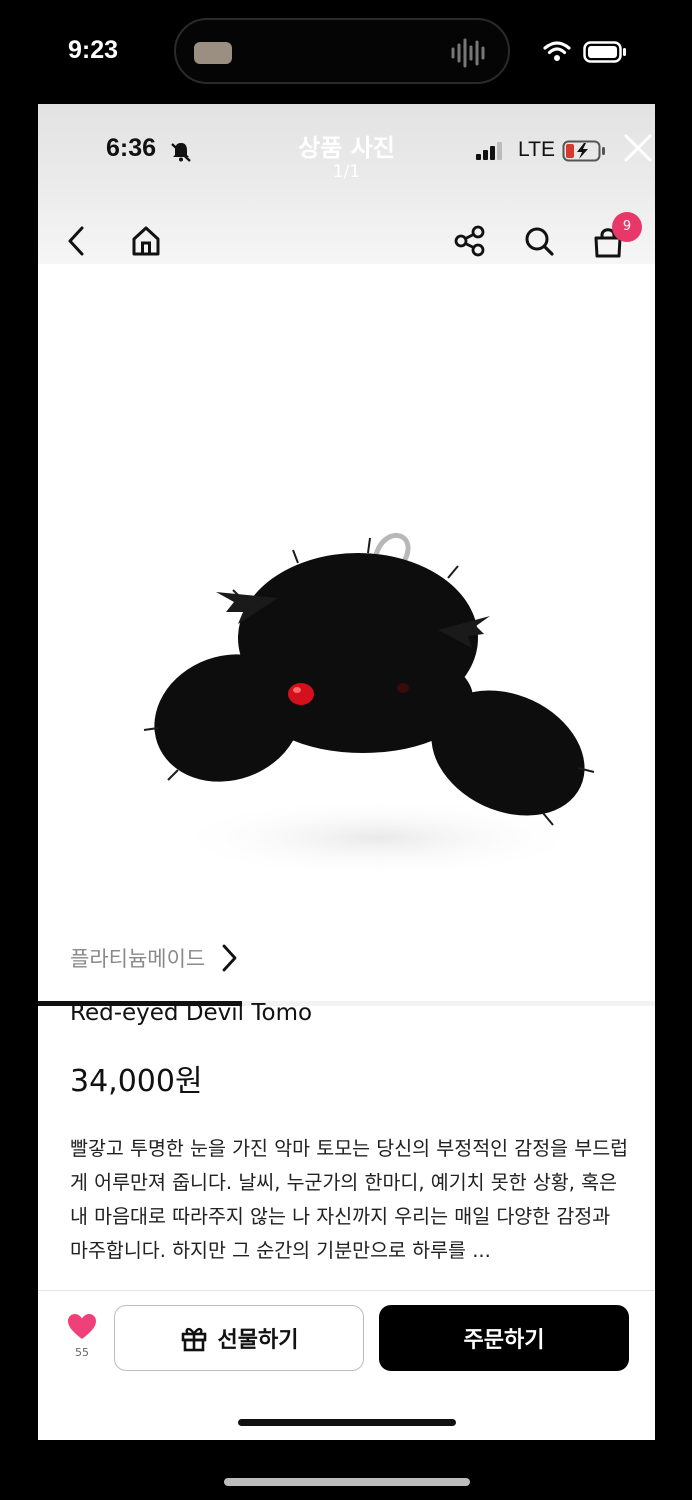 The image size is (692, 1500). I want to click on order-button-label: 주문하기, so click(504, 1340).